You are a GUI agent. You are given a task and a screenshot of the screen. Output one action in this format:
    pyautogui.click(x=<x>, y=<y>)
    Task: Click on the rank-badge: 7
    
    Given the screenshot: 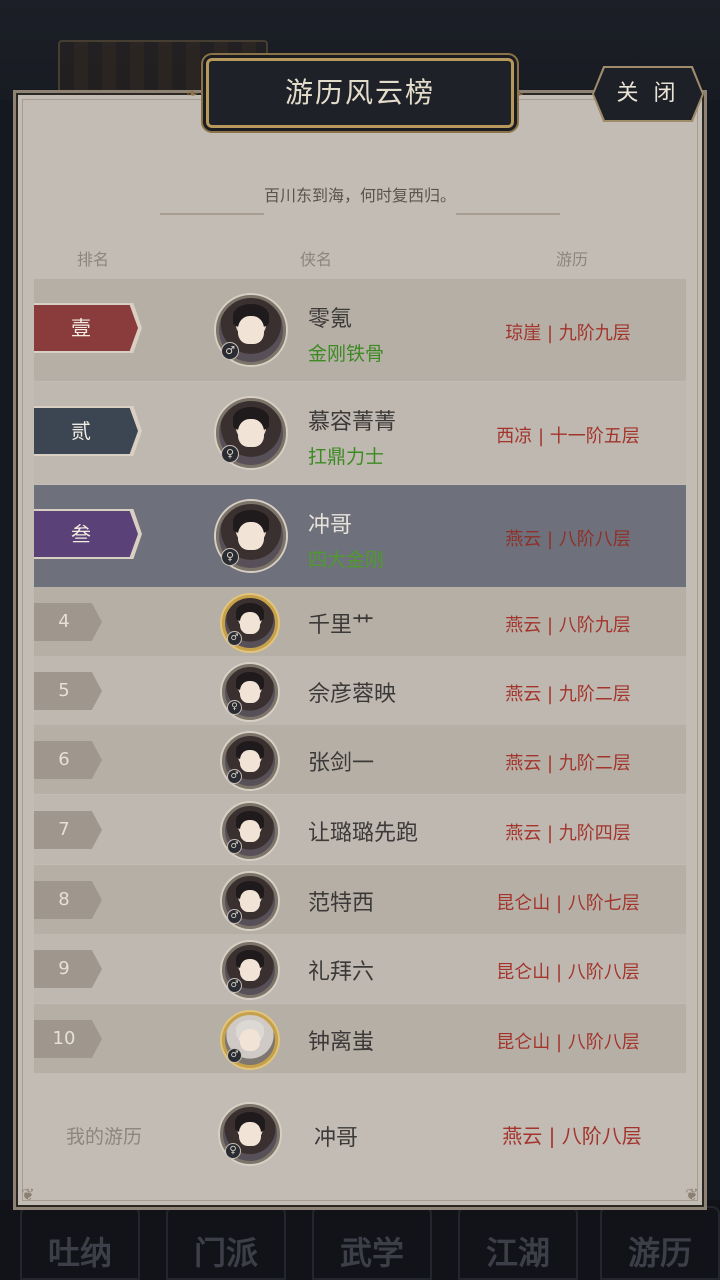 What is the action you would take?
    pyautogui.click(x=68, y=830)
    